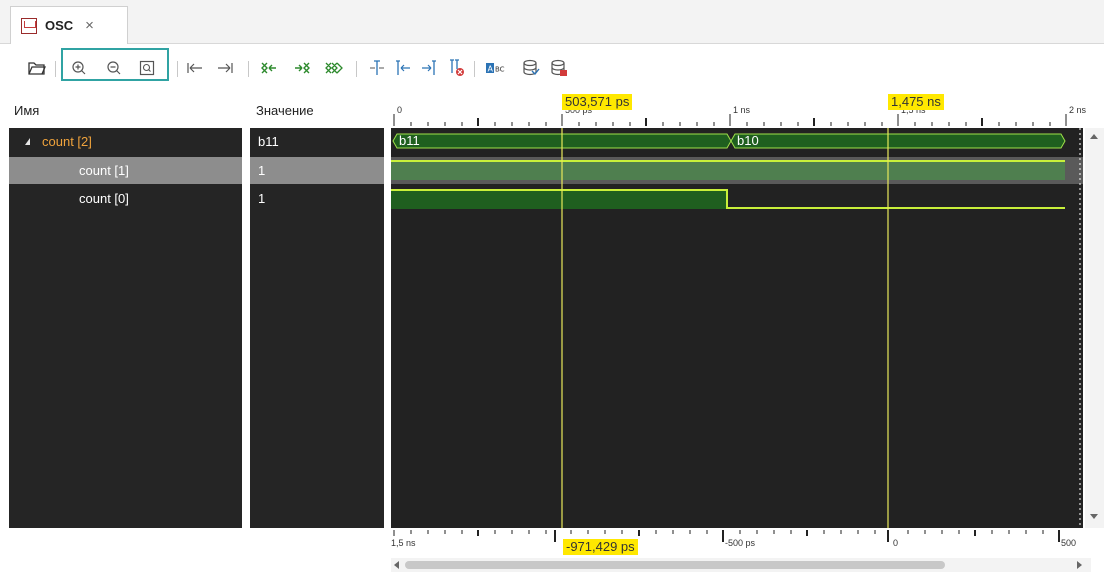  Describe the element at coordinates (600, 547) in the screenshot. I see `cursor-delta-label: -971,429 ps` at that location.